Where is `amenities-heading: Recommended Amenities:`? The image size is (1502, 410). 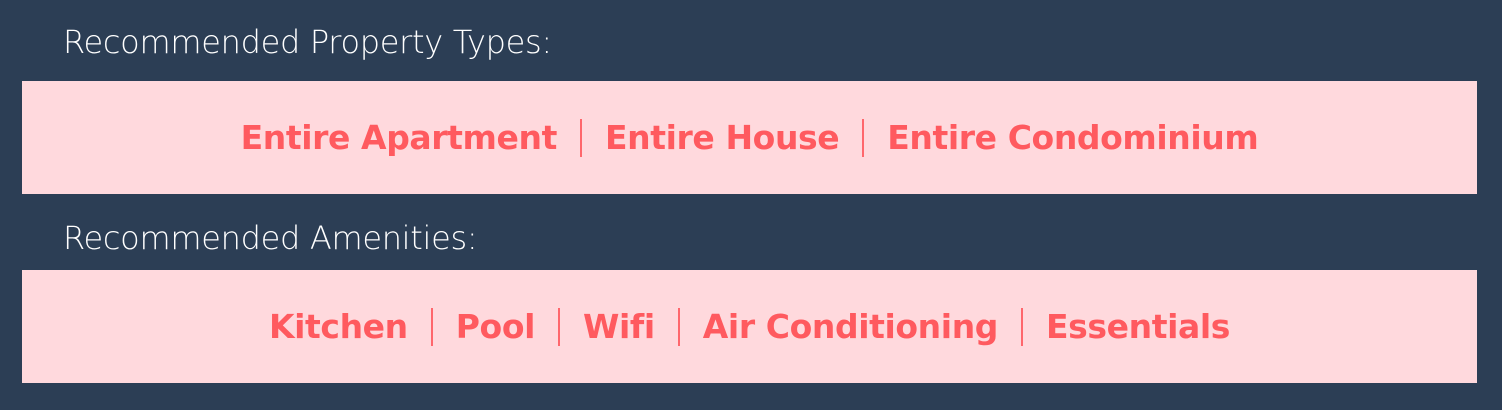
amenities-heading: Recommended Amenities: is located at coordinates (270, 238).